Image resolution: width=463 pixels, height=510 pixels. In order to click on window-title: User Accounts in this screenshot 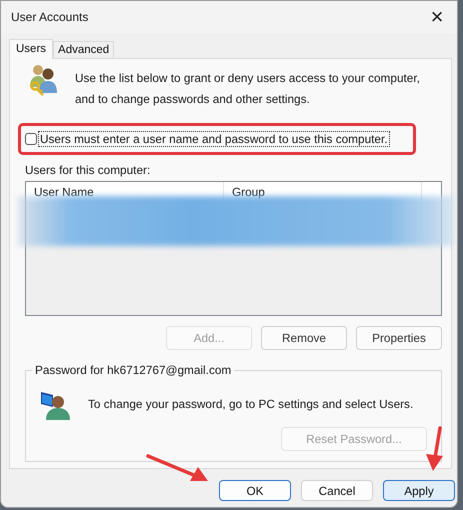, I will do `click(49, 17)`.